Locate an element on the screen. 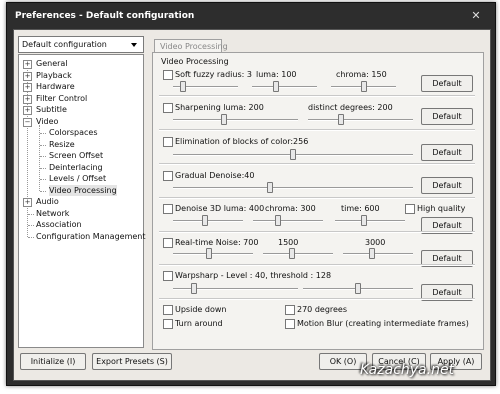 This screenshot has height=394, width=500. tree-item-video: Video is located at coordinates (47, 121).